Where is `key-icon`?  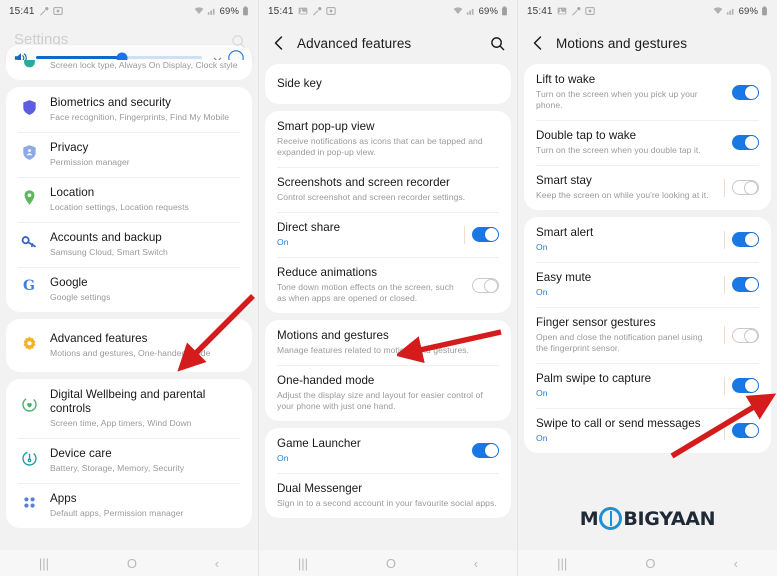 key-icon is located at coordinates (29, 242).